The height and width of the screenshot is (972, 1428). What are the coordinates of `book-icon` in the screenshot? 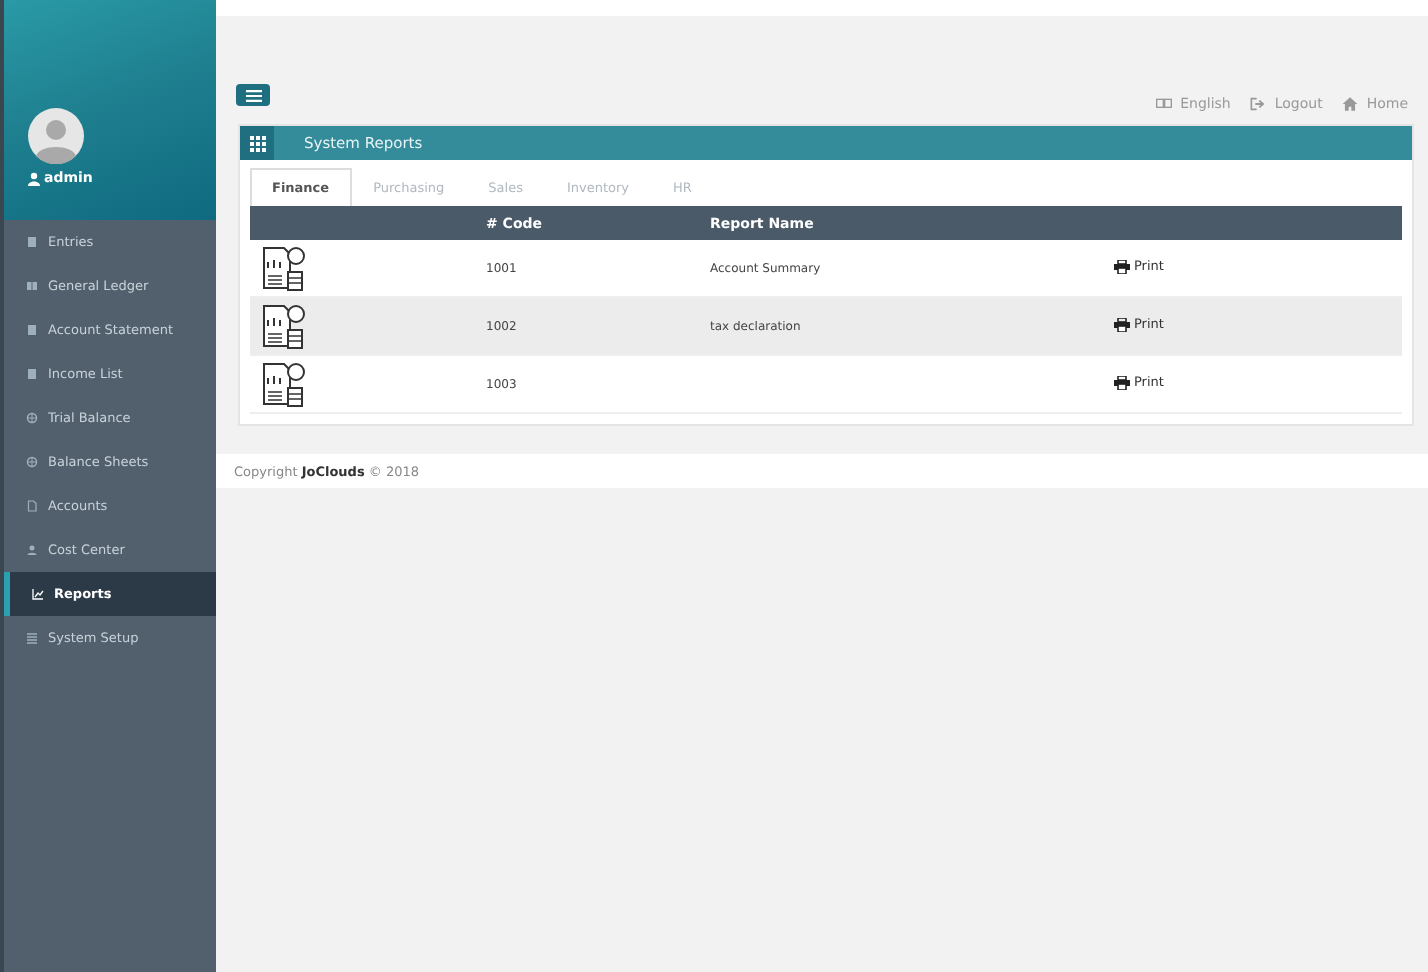 It's located at (32, 286).